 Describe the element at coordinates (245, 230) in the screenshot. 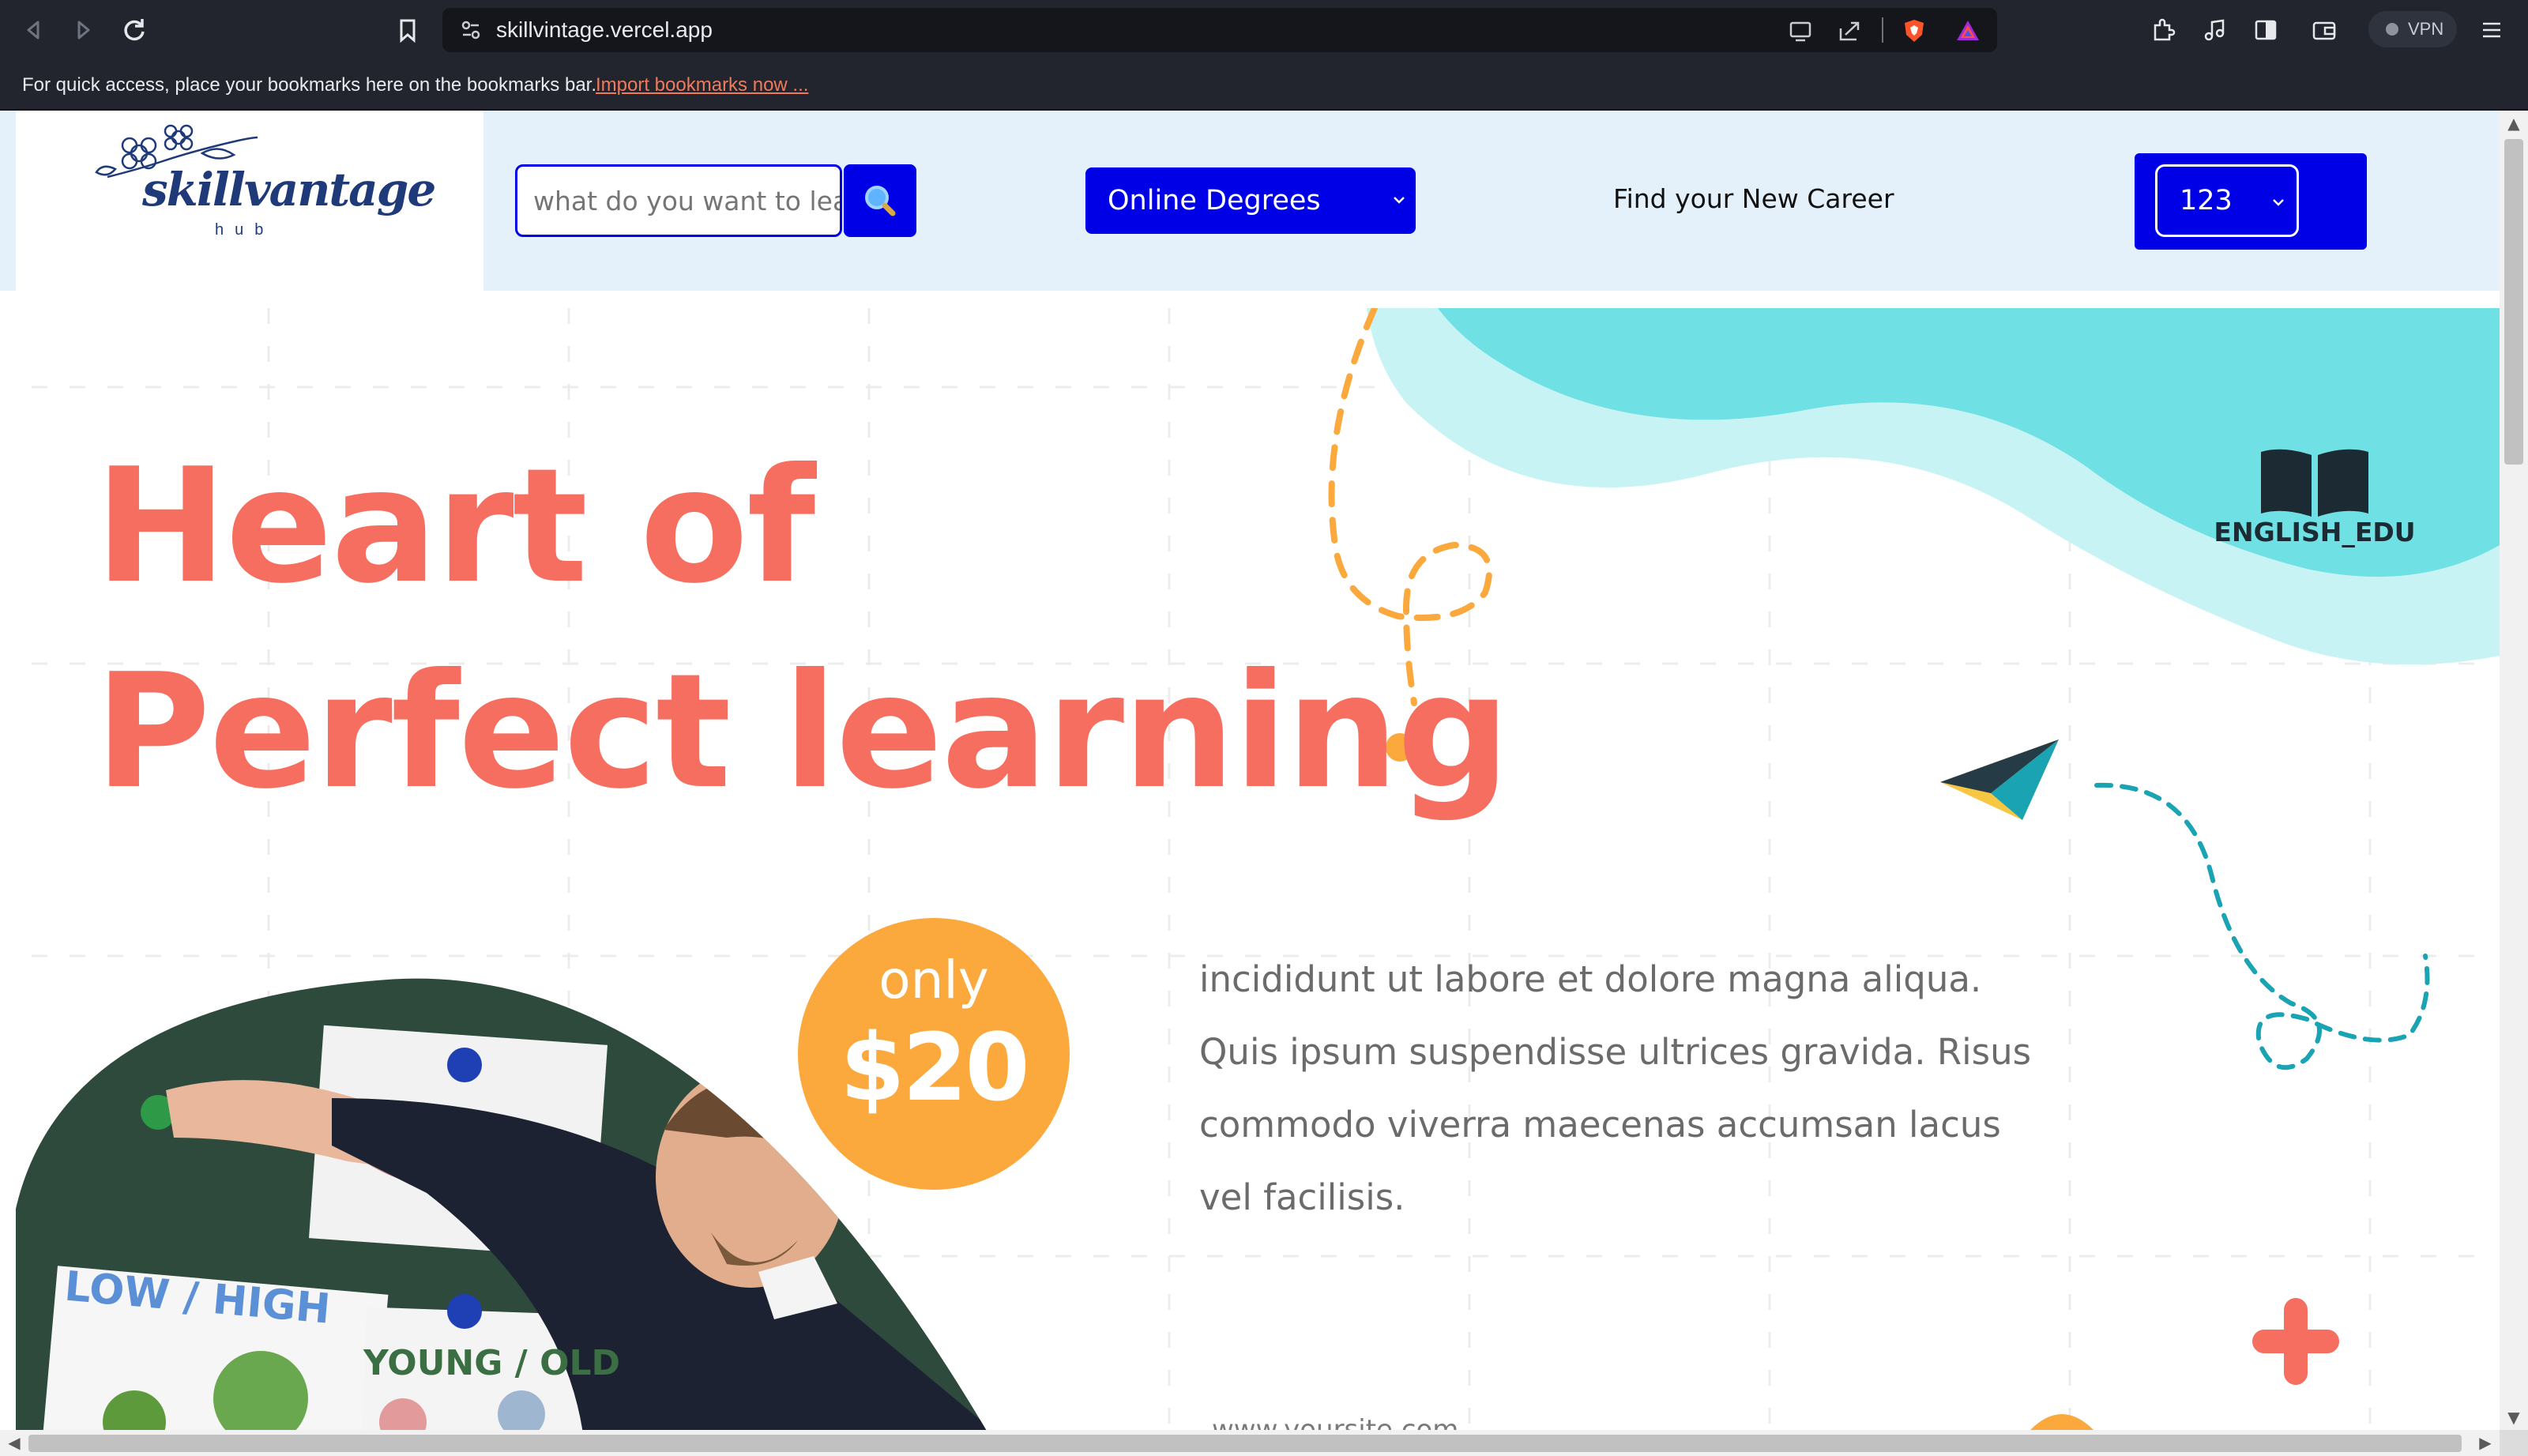

I see `logo-subtext: hub` at that location.